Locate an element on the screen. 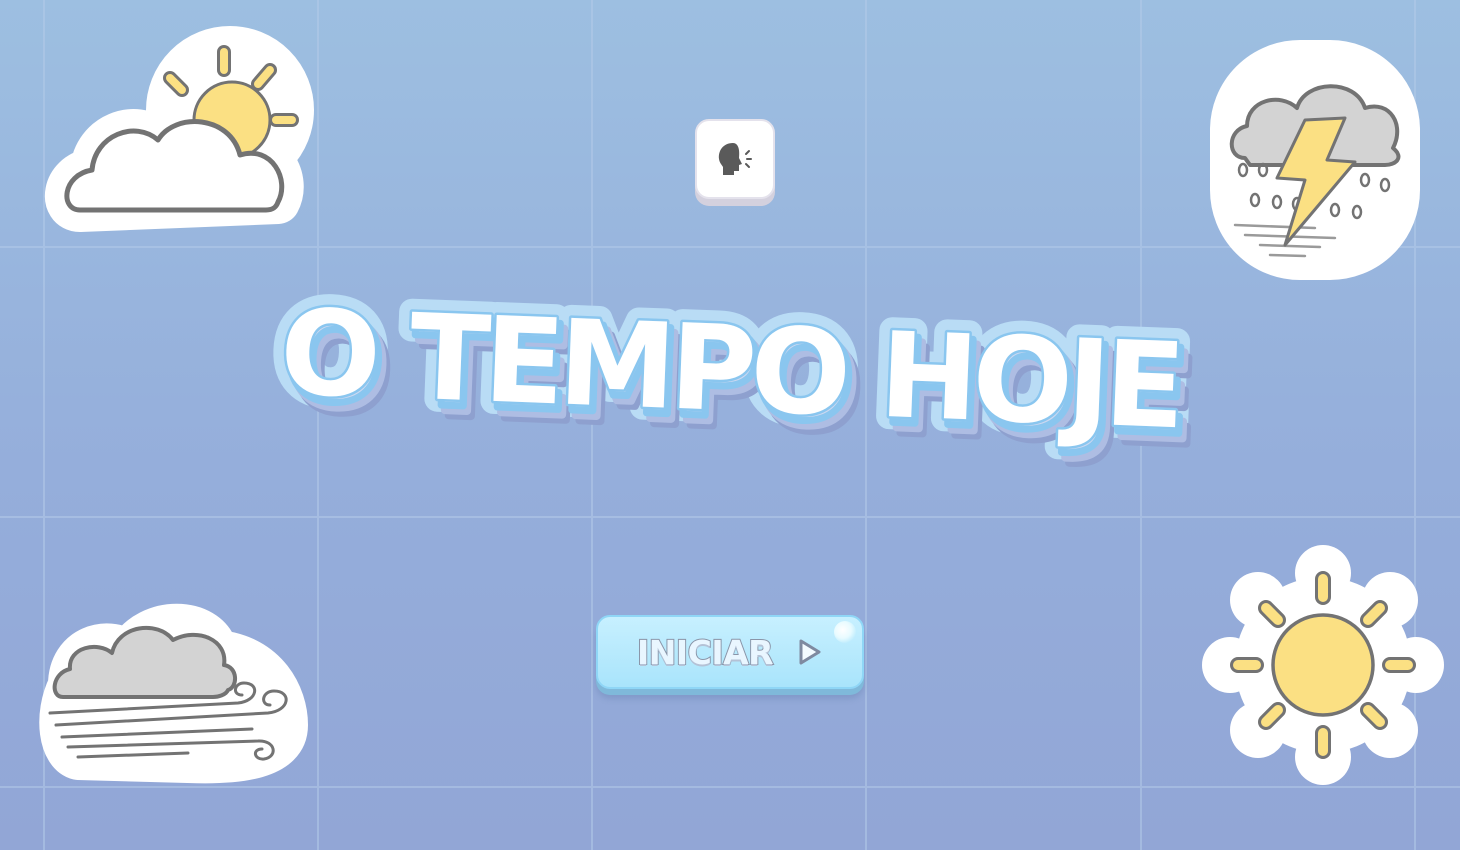 The image size is (1460, 850). sun-behind-cloud-icon is located at coordinates (179, 129).